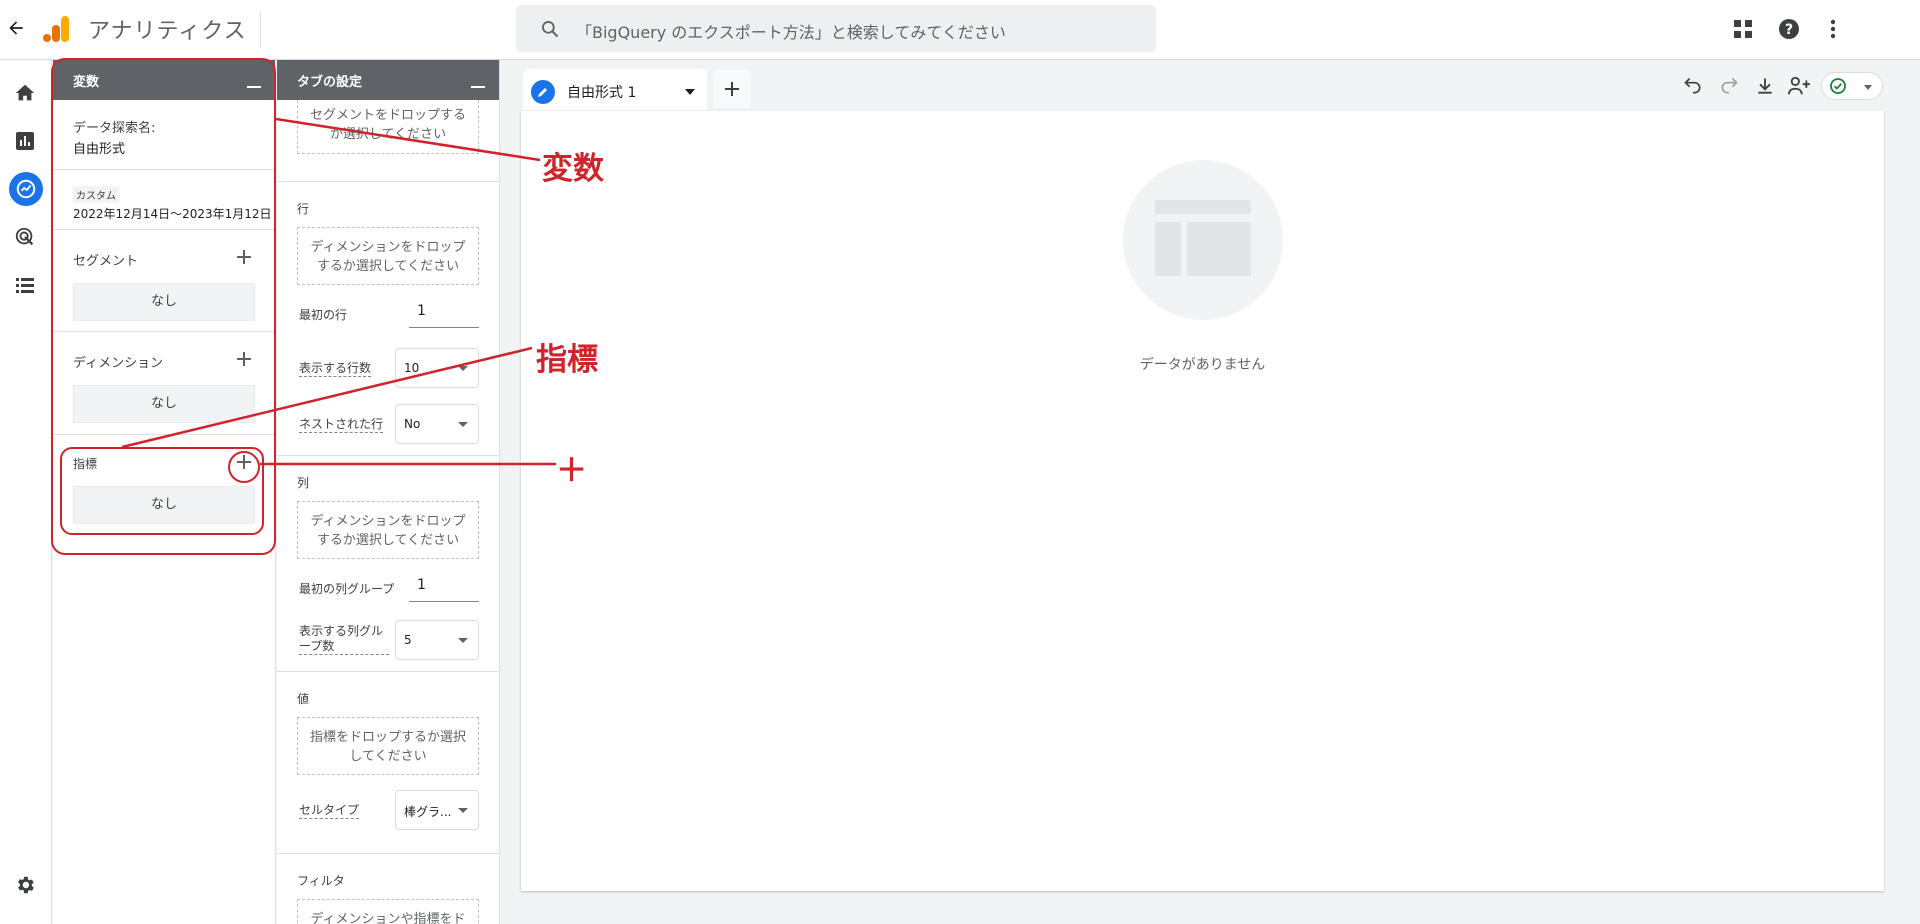  I want to click on tab-freeform-1: 自由形式 1, so click(615, 89).